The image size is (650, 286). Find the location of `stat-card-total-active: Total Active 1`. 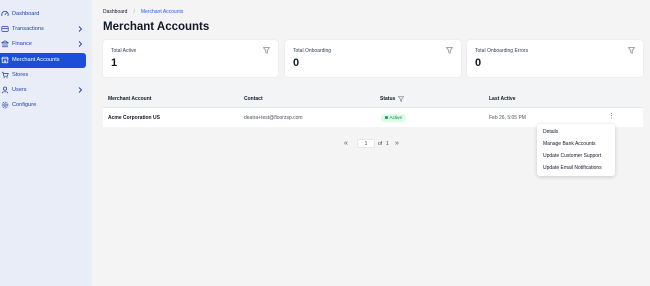

stat-card-total-active: Total Active 1 is located at coordinates (190, 58).